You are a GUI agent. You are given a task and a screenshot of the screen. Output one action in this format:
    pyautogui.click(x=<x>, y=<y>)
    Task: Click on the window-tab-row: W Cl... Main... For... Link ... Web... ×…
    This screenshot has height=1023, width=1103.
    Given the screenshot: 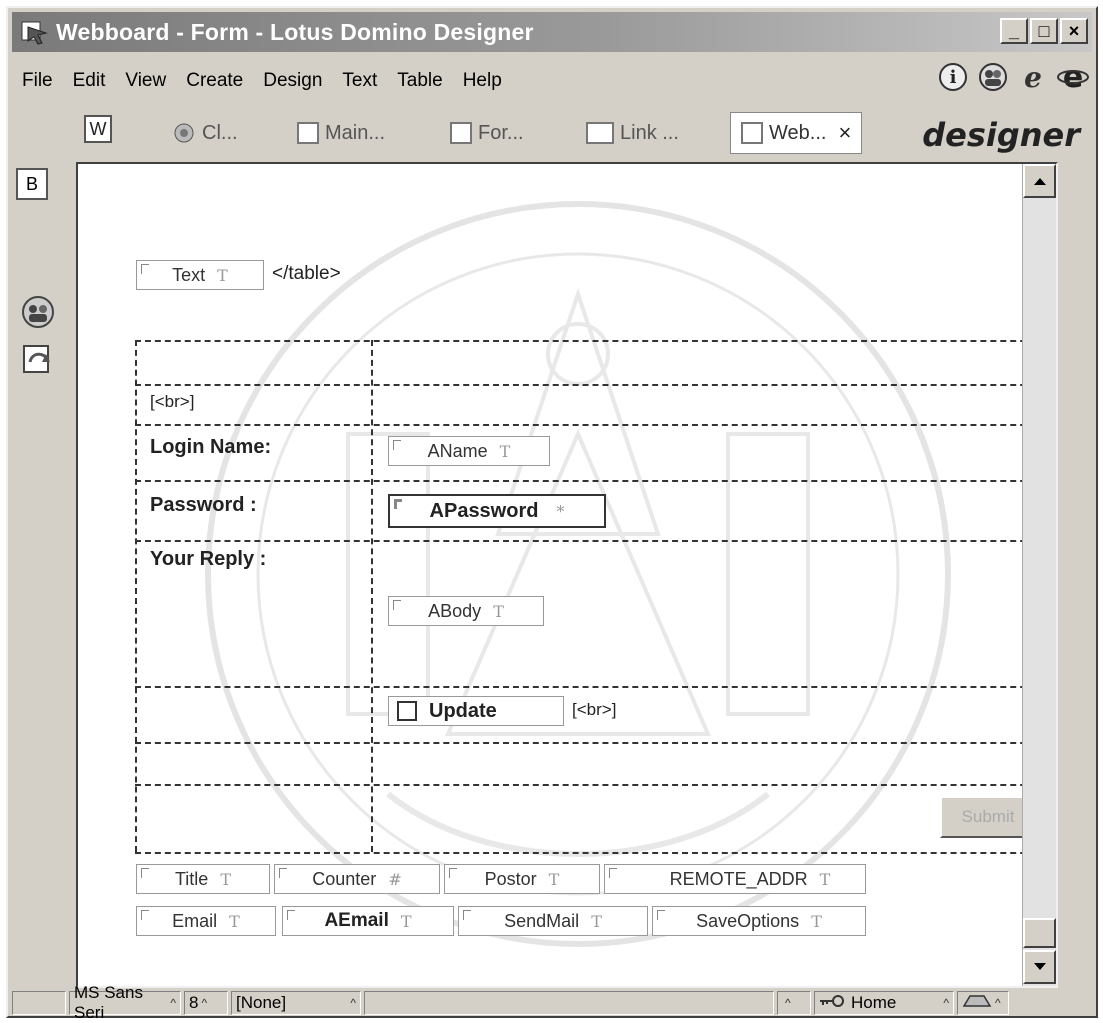 What is the action you would take?
    pyautogui.click(x=552, y=134)
    